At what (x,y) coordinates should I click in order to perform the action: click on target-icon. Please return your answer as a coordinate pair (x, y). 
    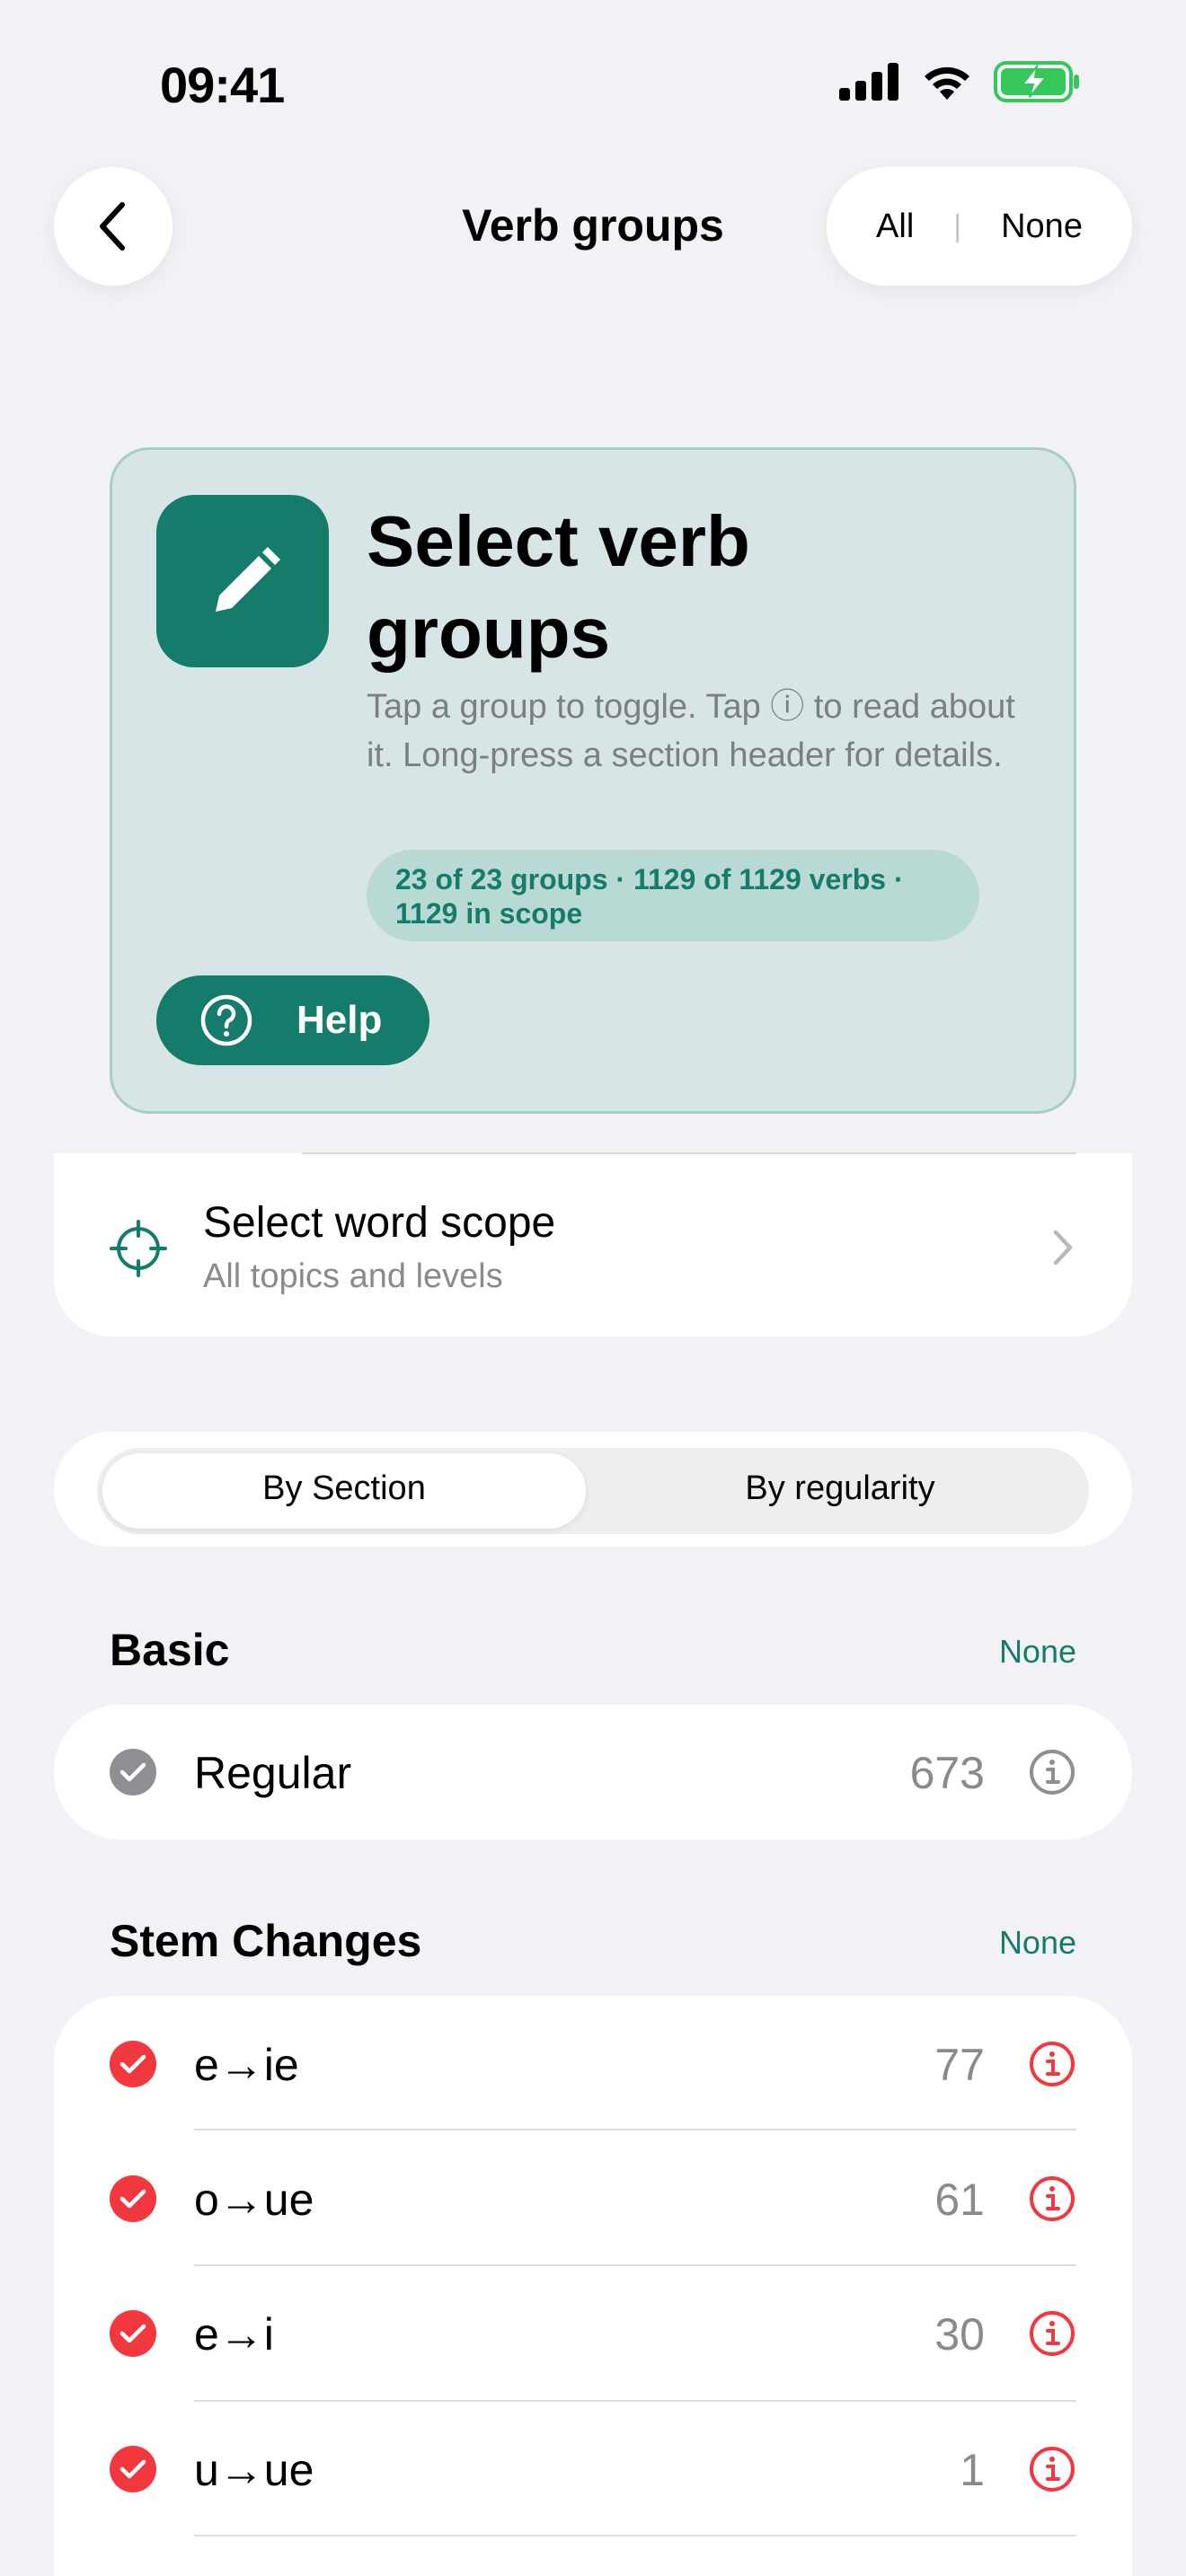
    Looking at the image, I should click on (138, 1248).